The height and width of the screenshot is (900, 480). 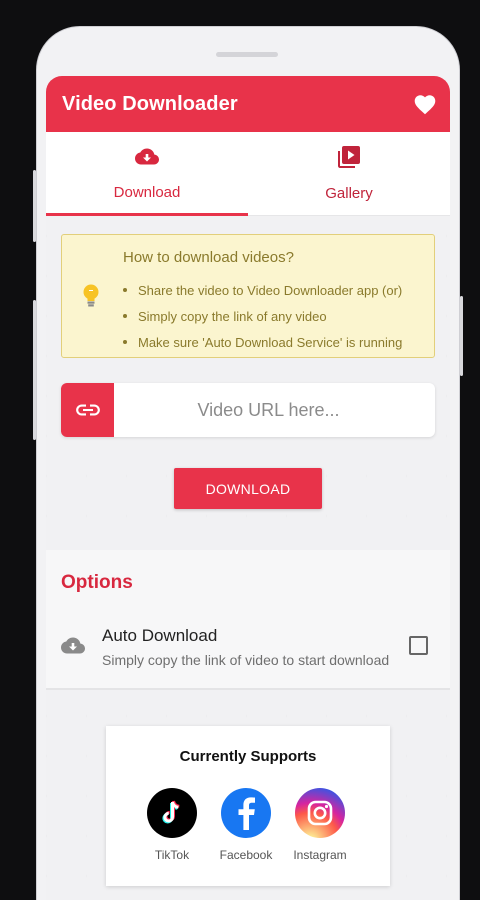 What do you see at coordinates (349, 159) in the screenshot?
I see `video-library-icon` at bounding box center [349, 159].